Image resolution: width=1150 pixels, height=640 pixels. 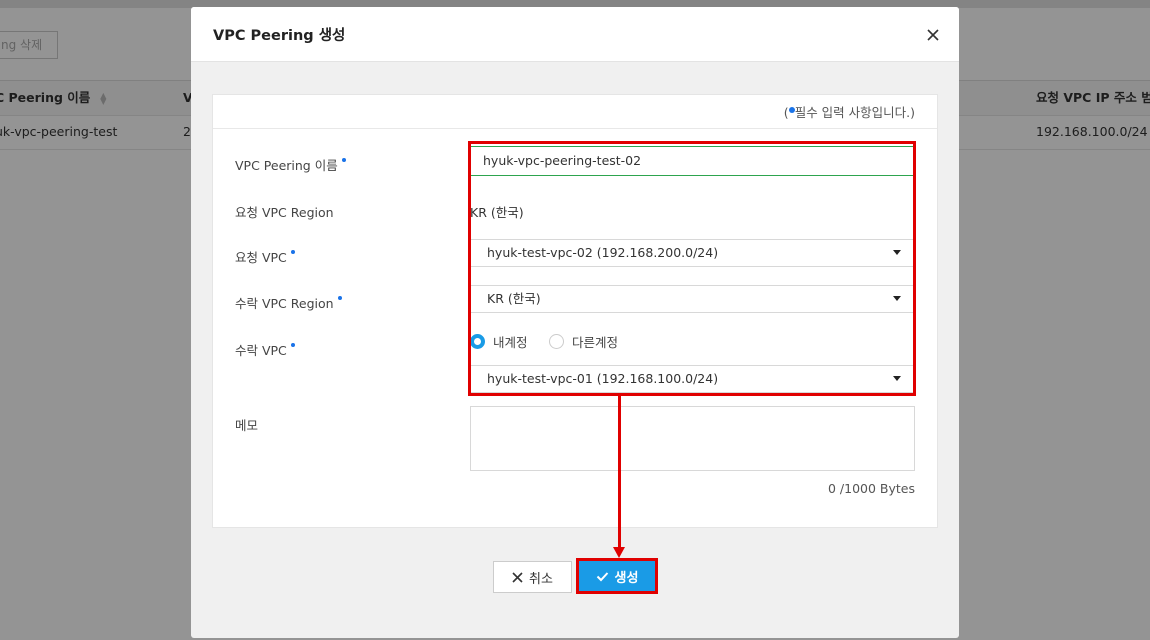 What do you see at coordinates (603, 378) in the screenshot?
I see `accept-vpc-selected: hyuk-test-vpc-01 (192.168.100.0/24)` at bounding box center [603, 378].